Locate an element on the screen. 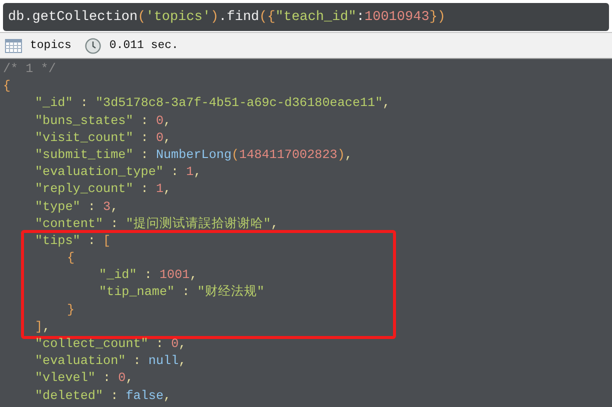 Image resolution: width=612 pixels, height=407 pixels. code-line: "collect_count" : 0, is located at coordinates (111, 344).